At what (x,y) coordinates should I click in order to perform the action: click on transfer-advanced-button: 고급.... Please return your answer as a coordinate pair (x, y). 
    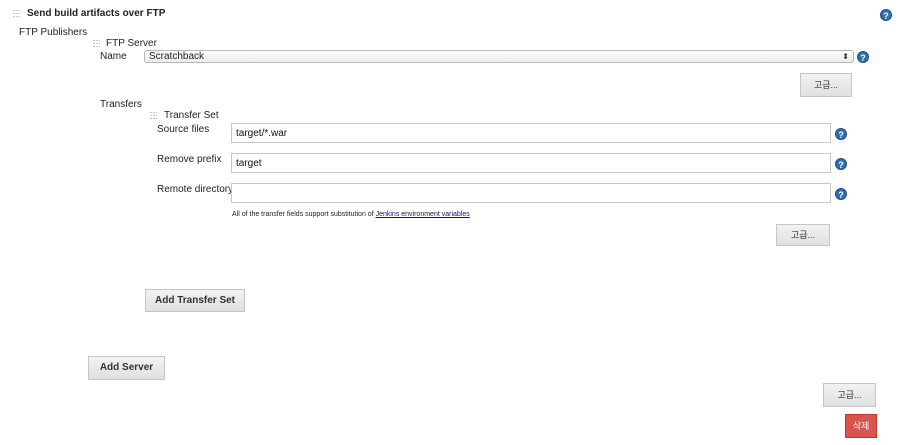
    Looking at the image, I should click on (803, 235).